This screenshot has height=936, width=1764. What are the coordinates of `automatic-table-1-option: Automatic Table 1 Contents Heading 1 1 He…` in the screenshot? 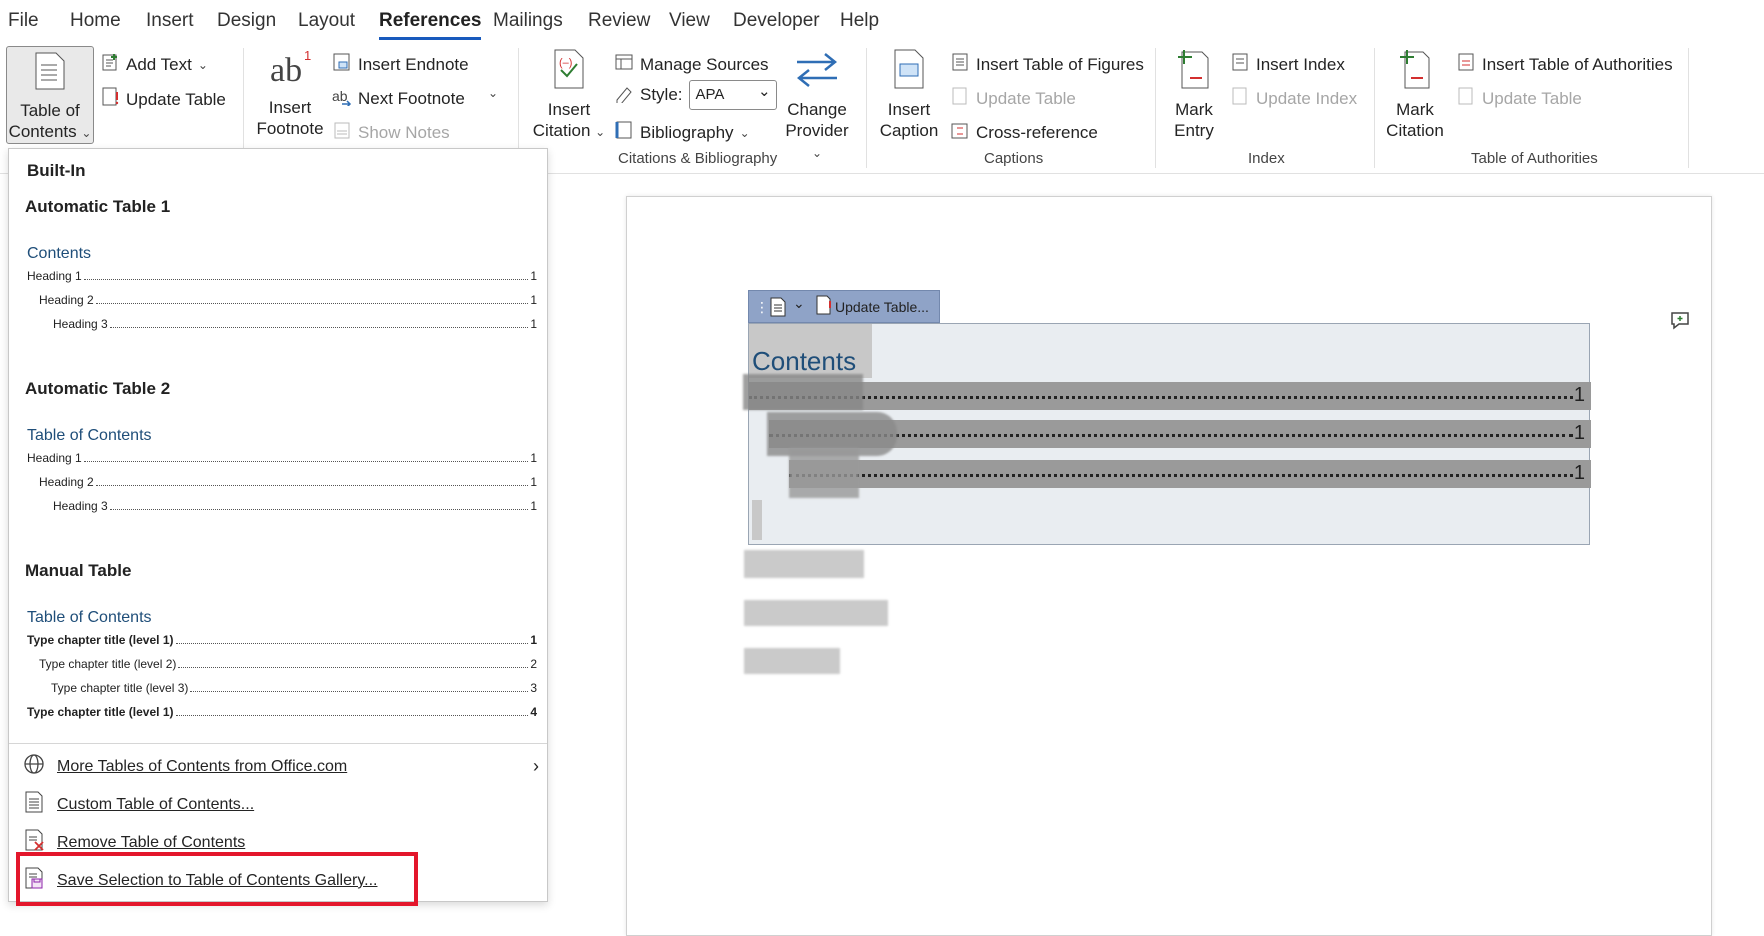 It's located at (278, 269).